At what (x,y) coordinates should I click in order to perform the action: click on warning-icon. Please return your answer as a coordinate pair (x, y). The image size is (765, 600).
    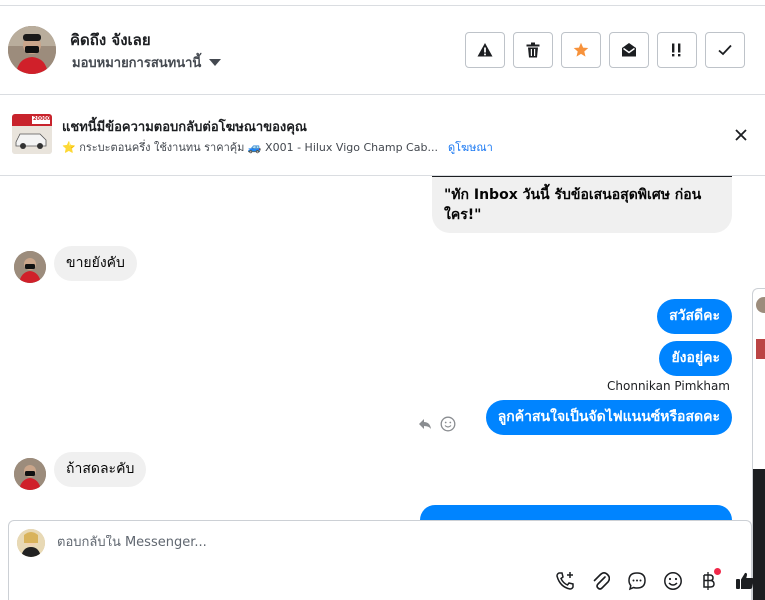
    Looking at the image, I should click on (485, 50).